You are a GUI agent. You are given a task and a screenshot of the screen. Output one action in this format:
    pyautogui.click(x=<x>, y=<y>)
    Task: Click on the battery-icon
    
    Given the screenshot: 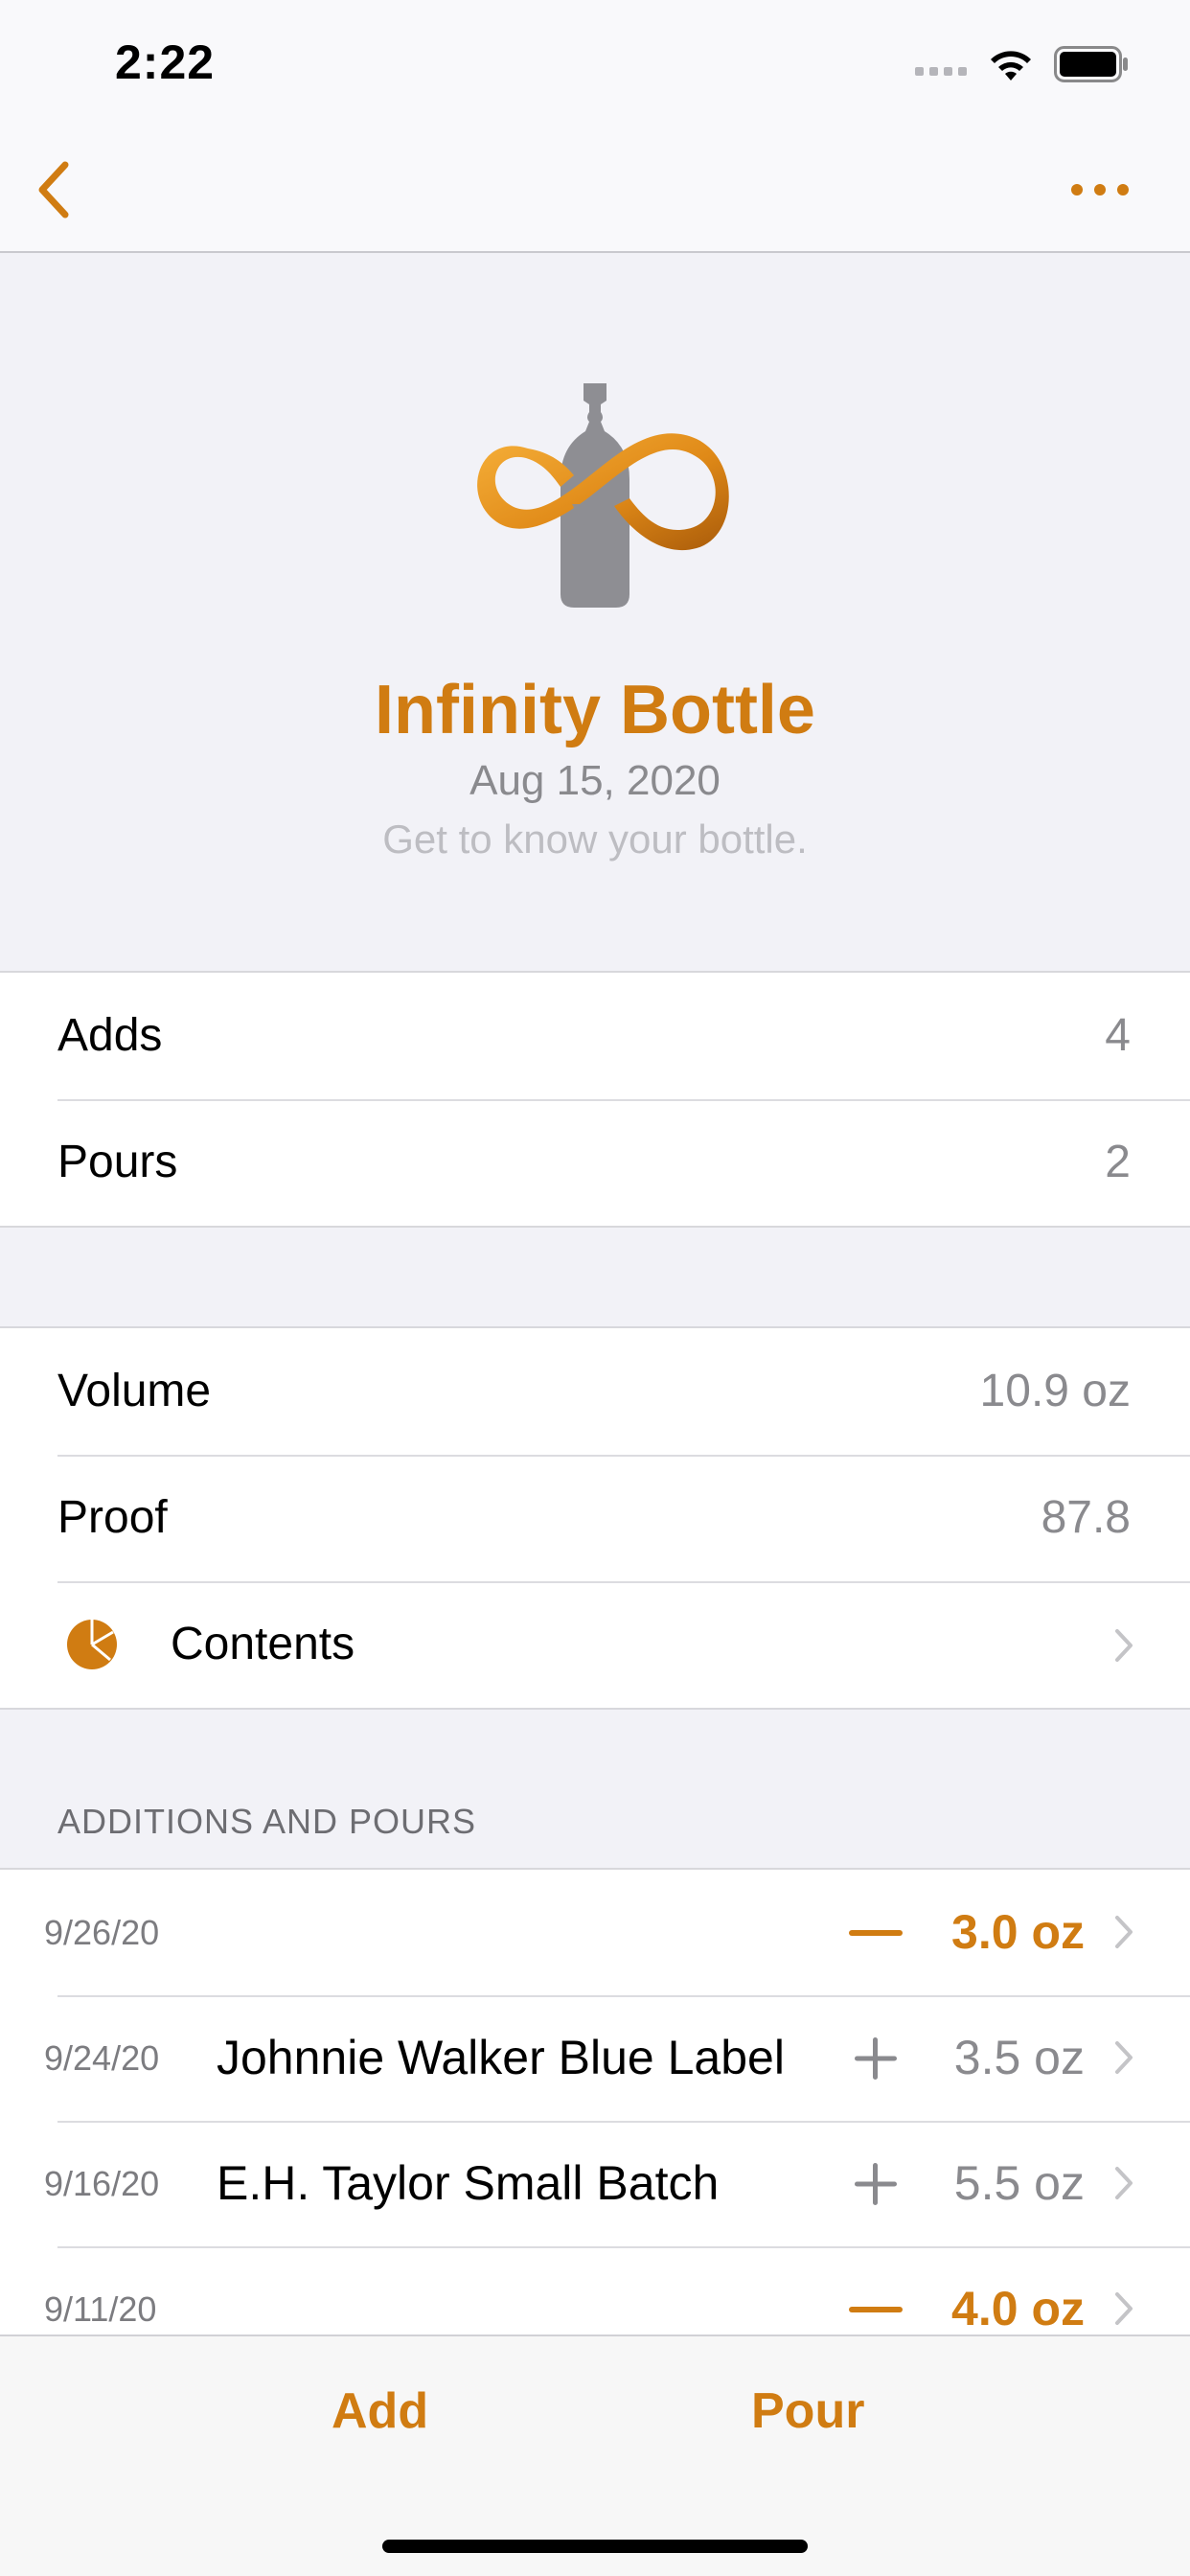 What is the action you would take?
    pyautogui.click(x=1091, y=64)
    